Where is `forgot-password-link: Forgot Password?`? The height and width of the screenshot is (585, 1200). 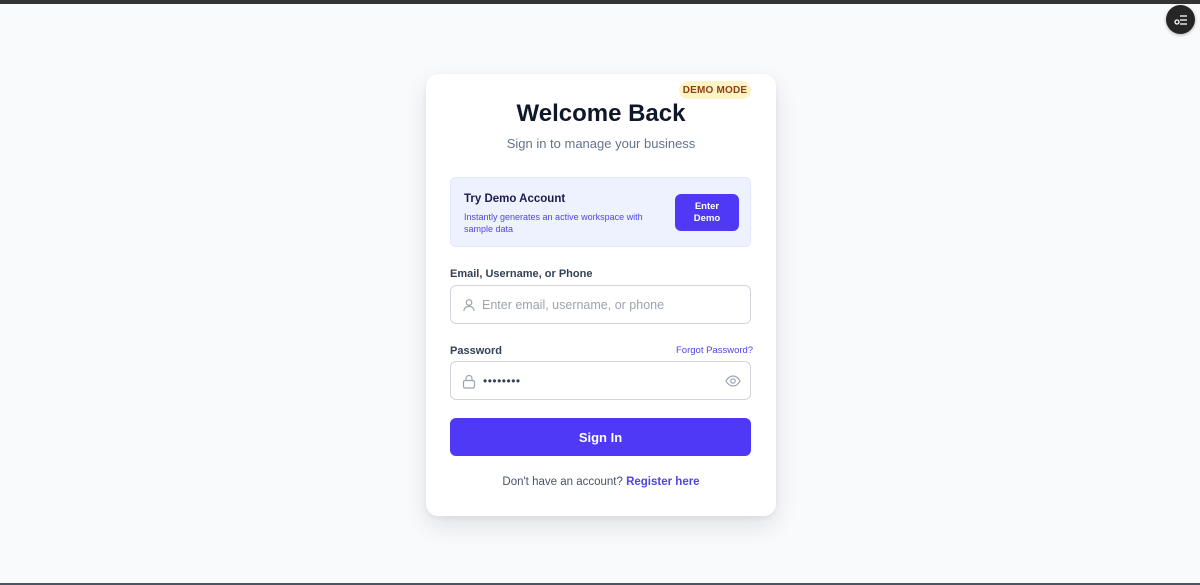
forgot-password-link: Forgot Password? is located at coordinates (714, 350).